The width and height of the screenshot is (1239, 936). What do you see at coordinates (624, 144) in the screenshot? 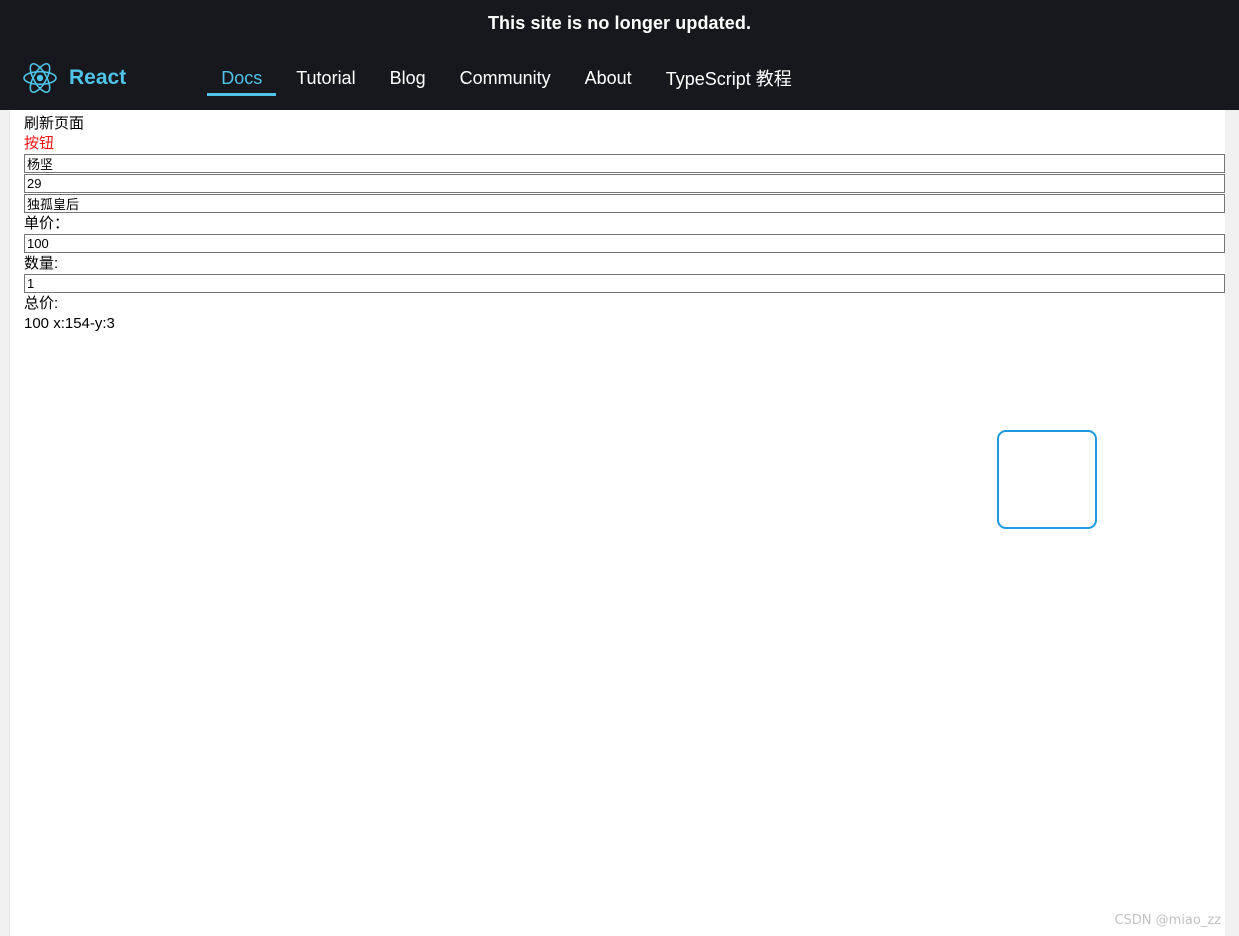
I see `button-link: 按钮` at bounding box center [624, 144].